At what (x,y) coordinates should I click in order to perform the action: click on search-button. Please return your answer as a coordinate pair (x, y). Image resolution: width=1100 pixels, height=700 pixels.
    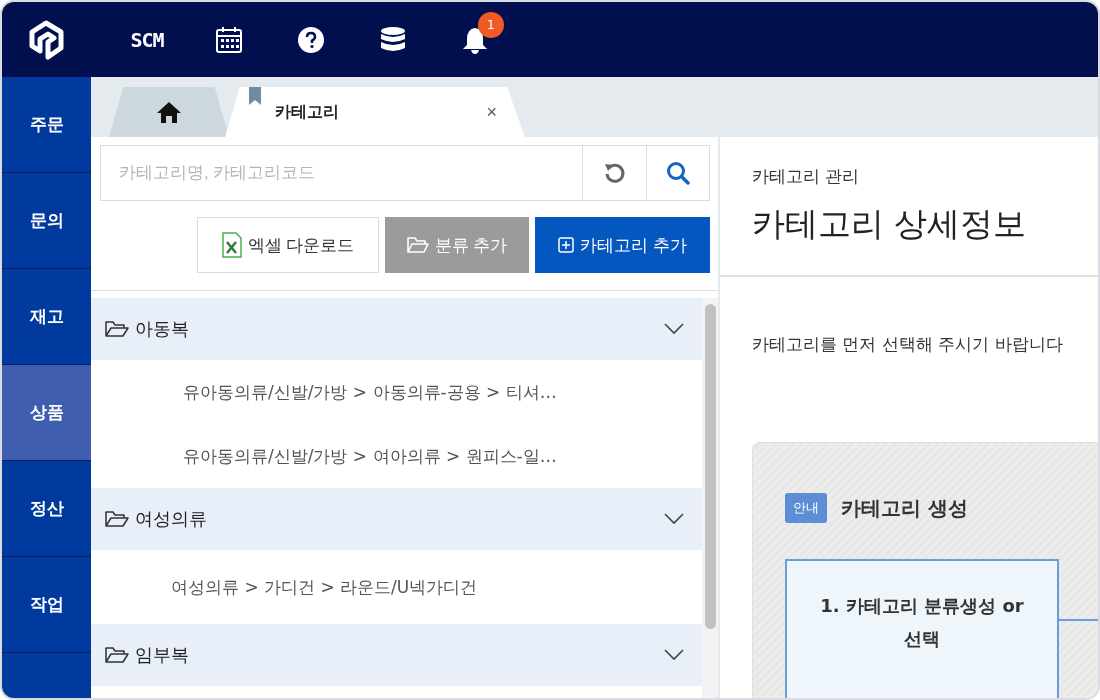
    Looking at the image, I should click on (678, 173).